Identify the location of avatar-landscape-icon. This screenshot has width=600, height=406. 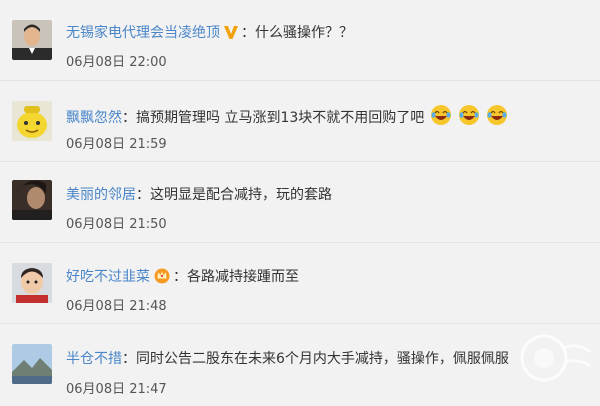
(32, 364).